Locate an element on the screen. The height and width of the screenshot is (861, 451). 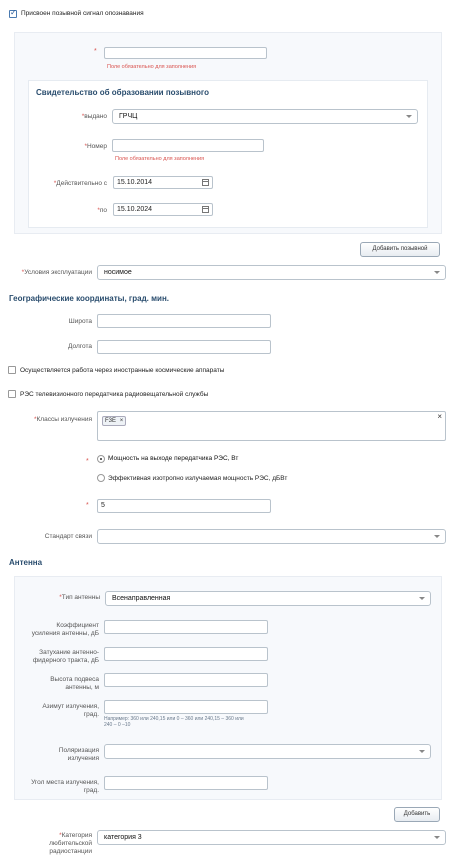
antenna-title: Антенна is located at coordinates (26, 562).